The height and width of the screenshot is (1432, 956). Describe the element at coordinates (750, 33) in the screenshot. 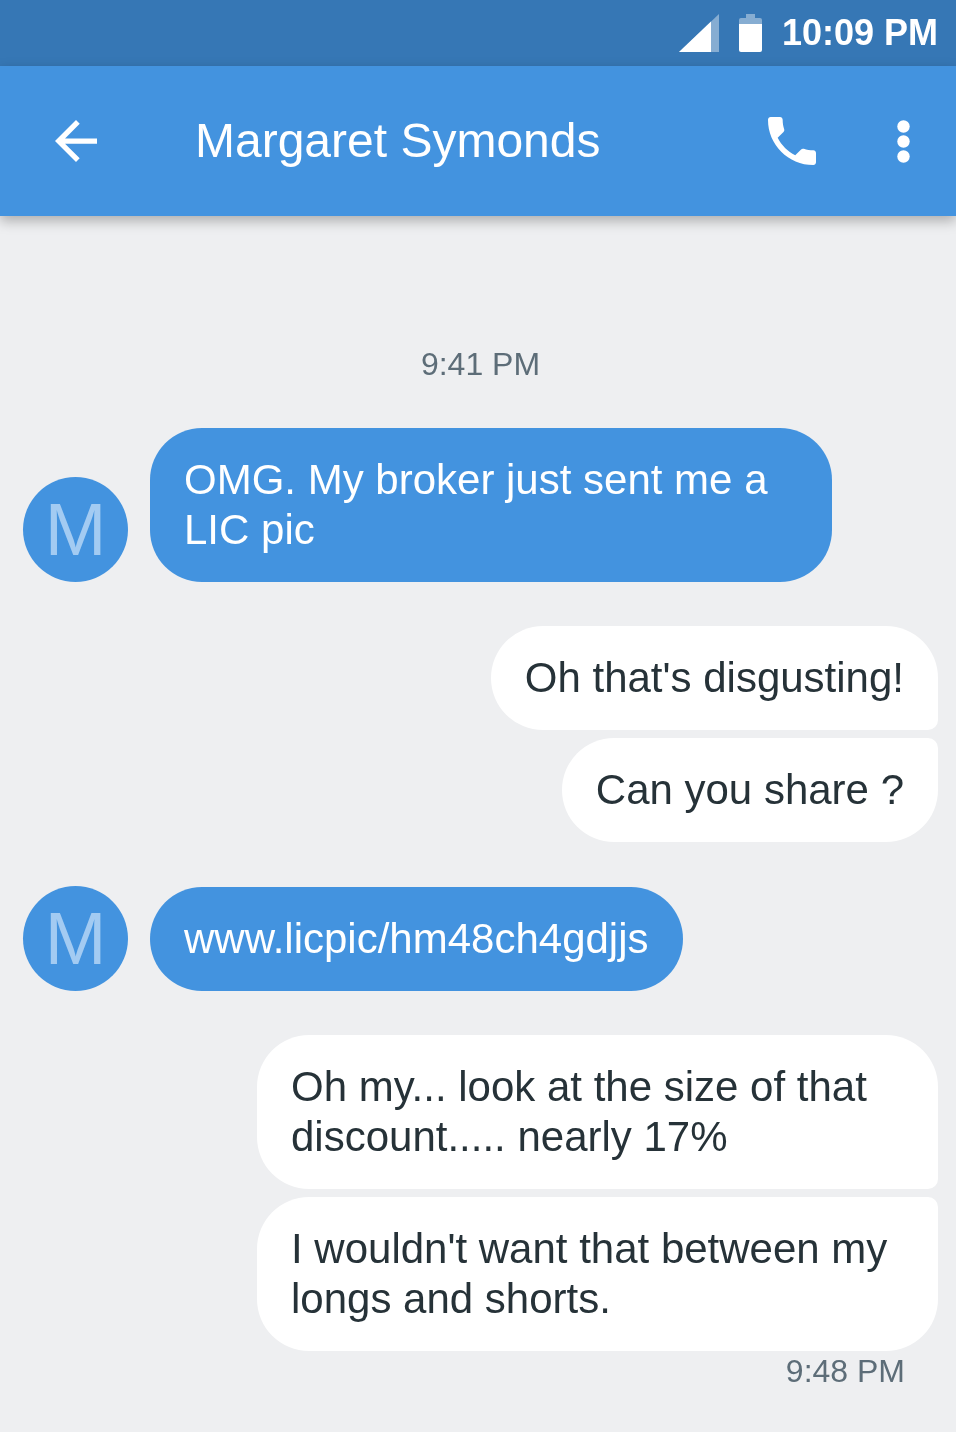

I see `battery-icon` at that location.